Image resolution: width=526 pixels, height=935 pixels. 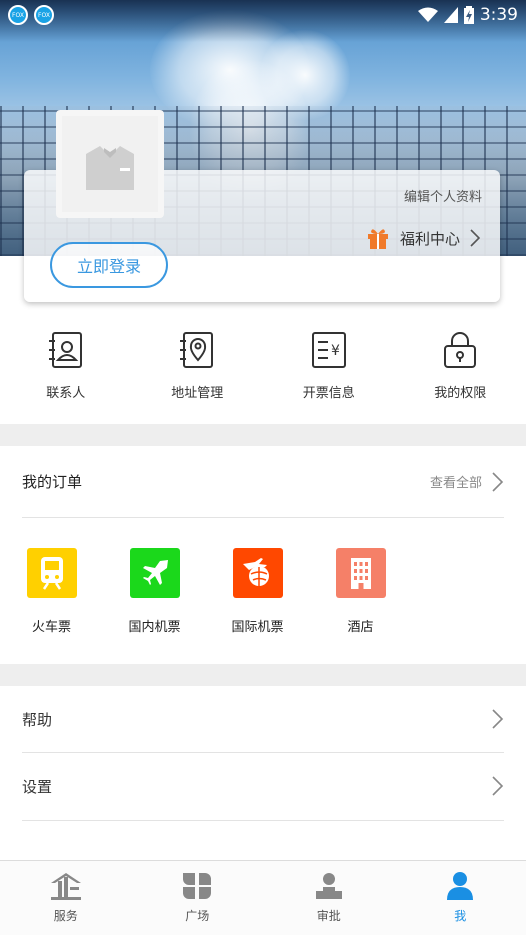 What do you see at coordinates (360, 573) in the screenshot?
I see `hotel-icon` at bounding box center [360, 573].